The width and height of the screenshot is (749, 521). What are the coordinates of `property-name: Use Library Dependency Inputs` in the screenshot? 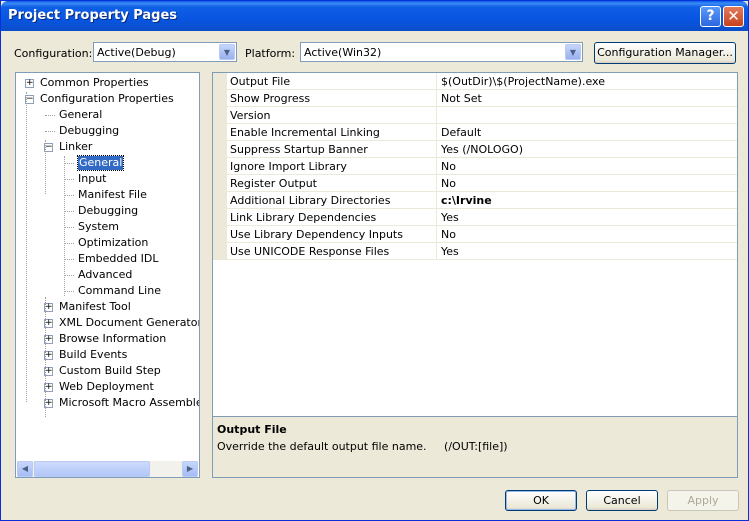 It's located at (316, 234).